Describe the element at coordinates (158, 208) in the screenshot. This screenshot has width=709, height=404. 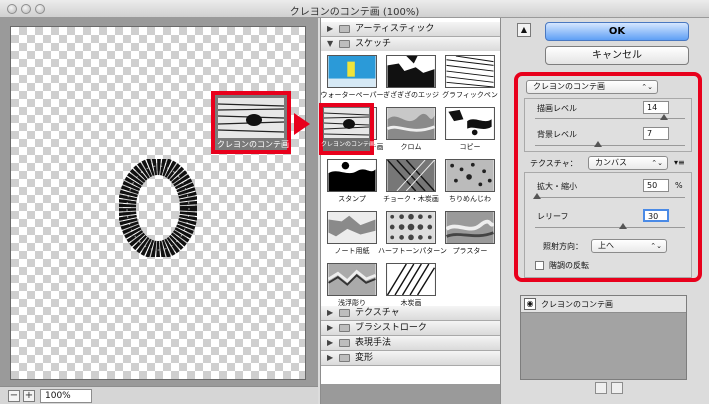
I see `sketched-zero-shape` at that location.